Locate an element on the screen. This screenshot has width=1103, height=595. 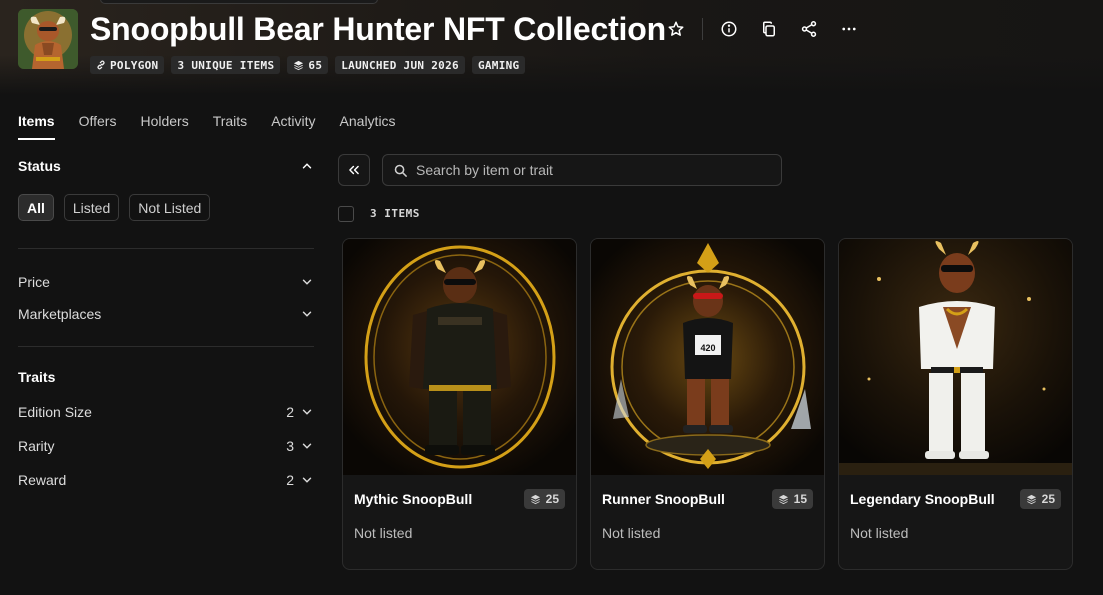
chevron-up-icon is located at coordinates (307, 166).